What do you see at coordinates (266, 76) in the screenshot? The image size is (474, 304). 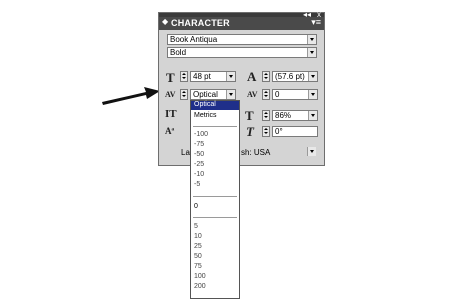 I see `leading-stepper` at bounding box center [266, 76].